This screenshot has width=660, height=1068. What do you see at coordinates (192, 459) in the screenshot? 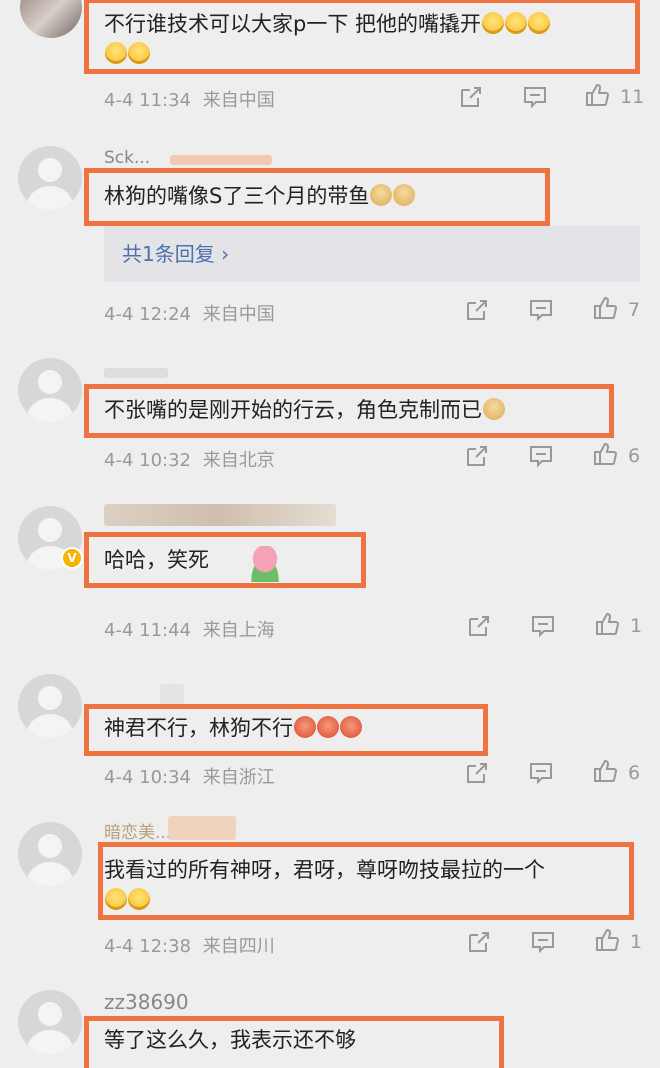
I see `comment-meta: 4-4 10:32 来自北京` at bounding box center [192, 459].